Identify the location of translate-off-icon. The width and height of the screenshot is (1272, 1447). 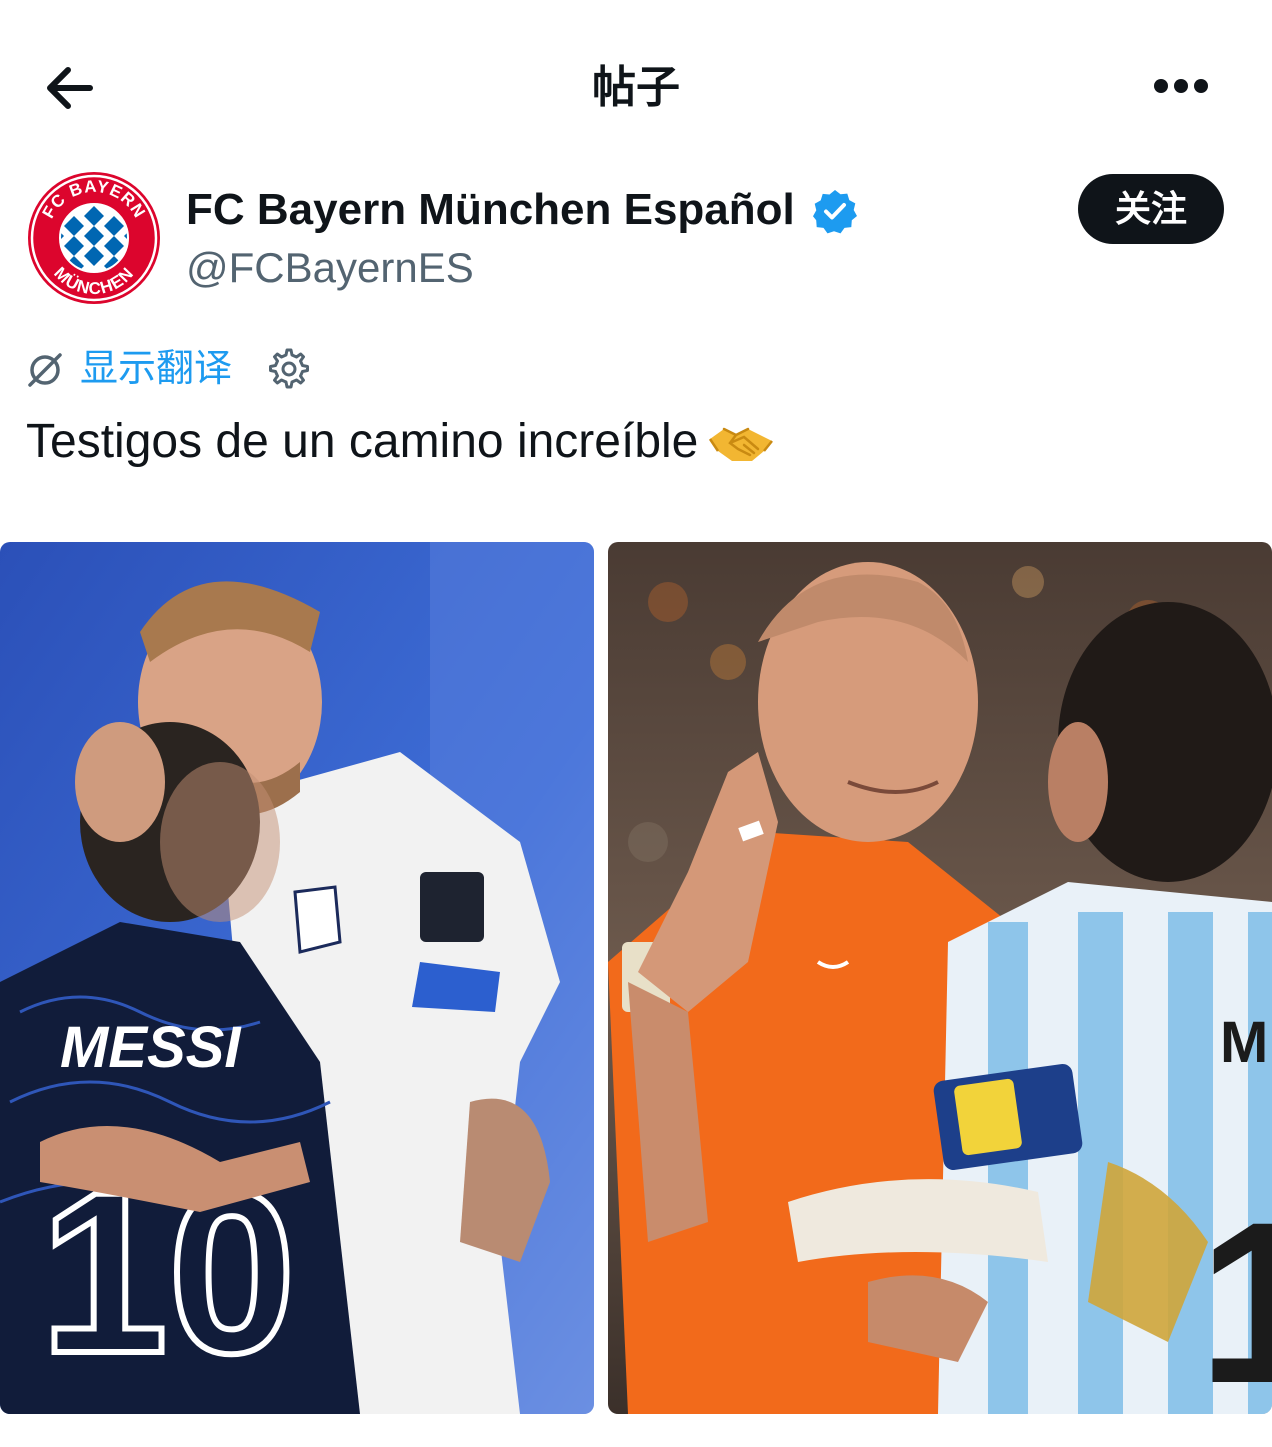
(45, 369).